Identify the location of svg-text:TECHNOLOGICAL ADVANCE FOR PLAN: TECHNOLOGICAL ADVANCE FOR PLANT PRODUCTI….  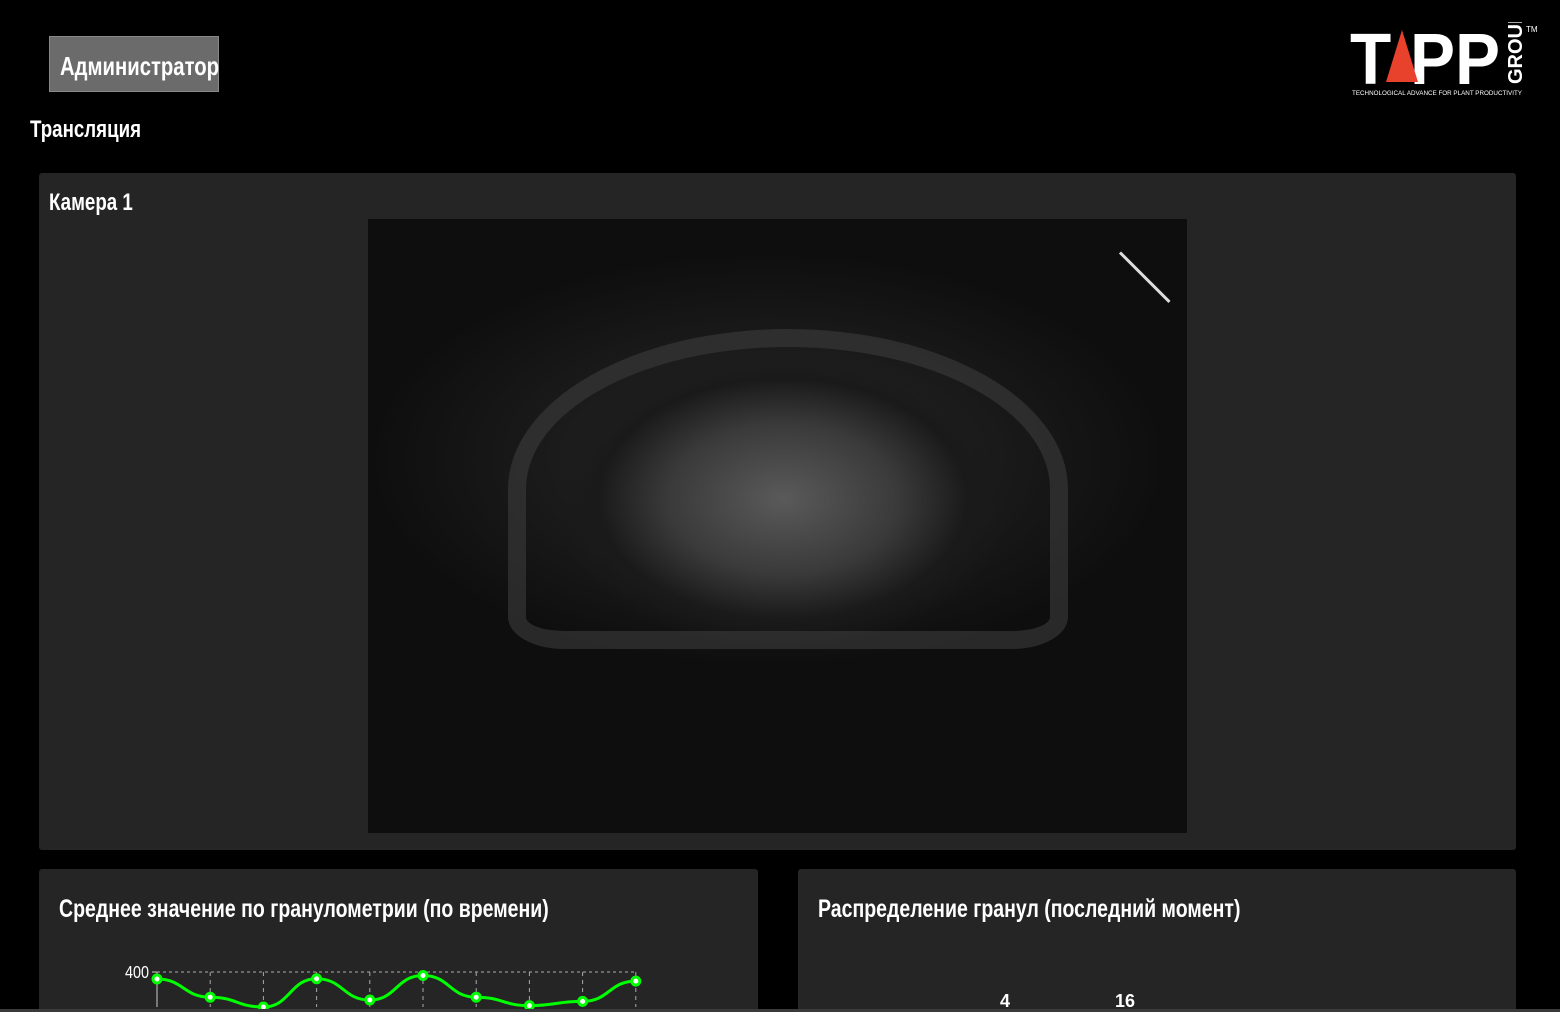
(1437, 93).